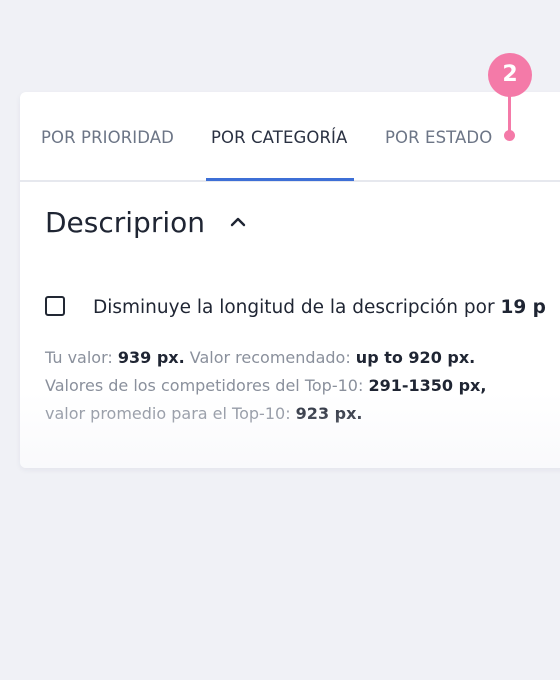  I want to click on your-value-label: Tu valor:, so click(81, 357).